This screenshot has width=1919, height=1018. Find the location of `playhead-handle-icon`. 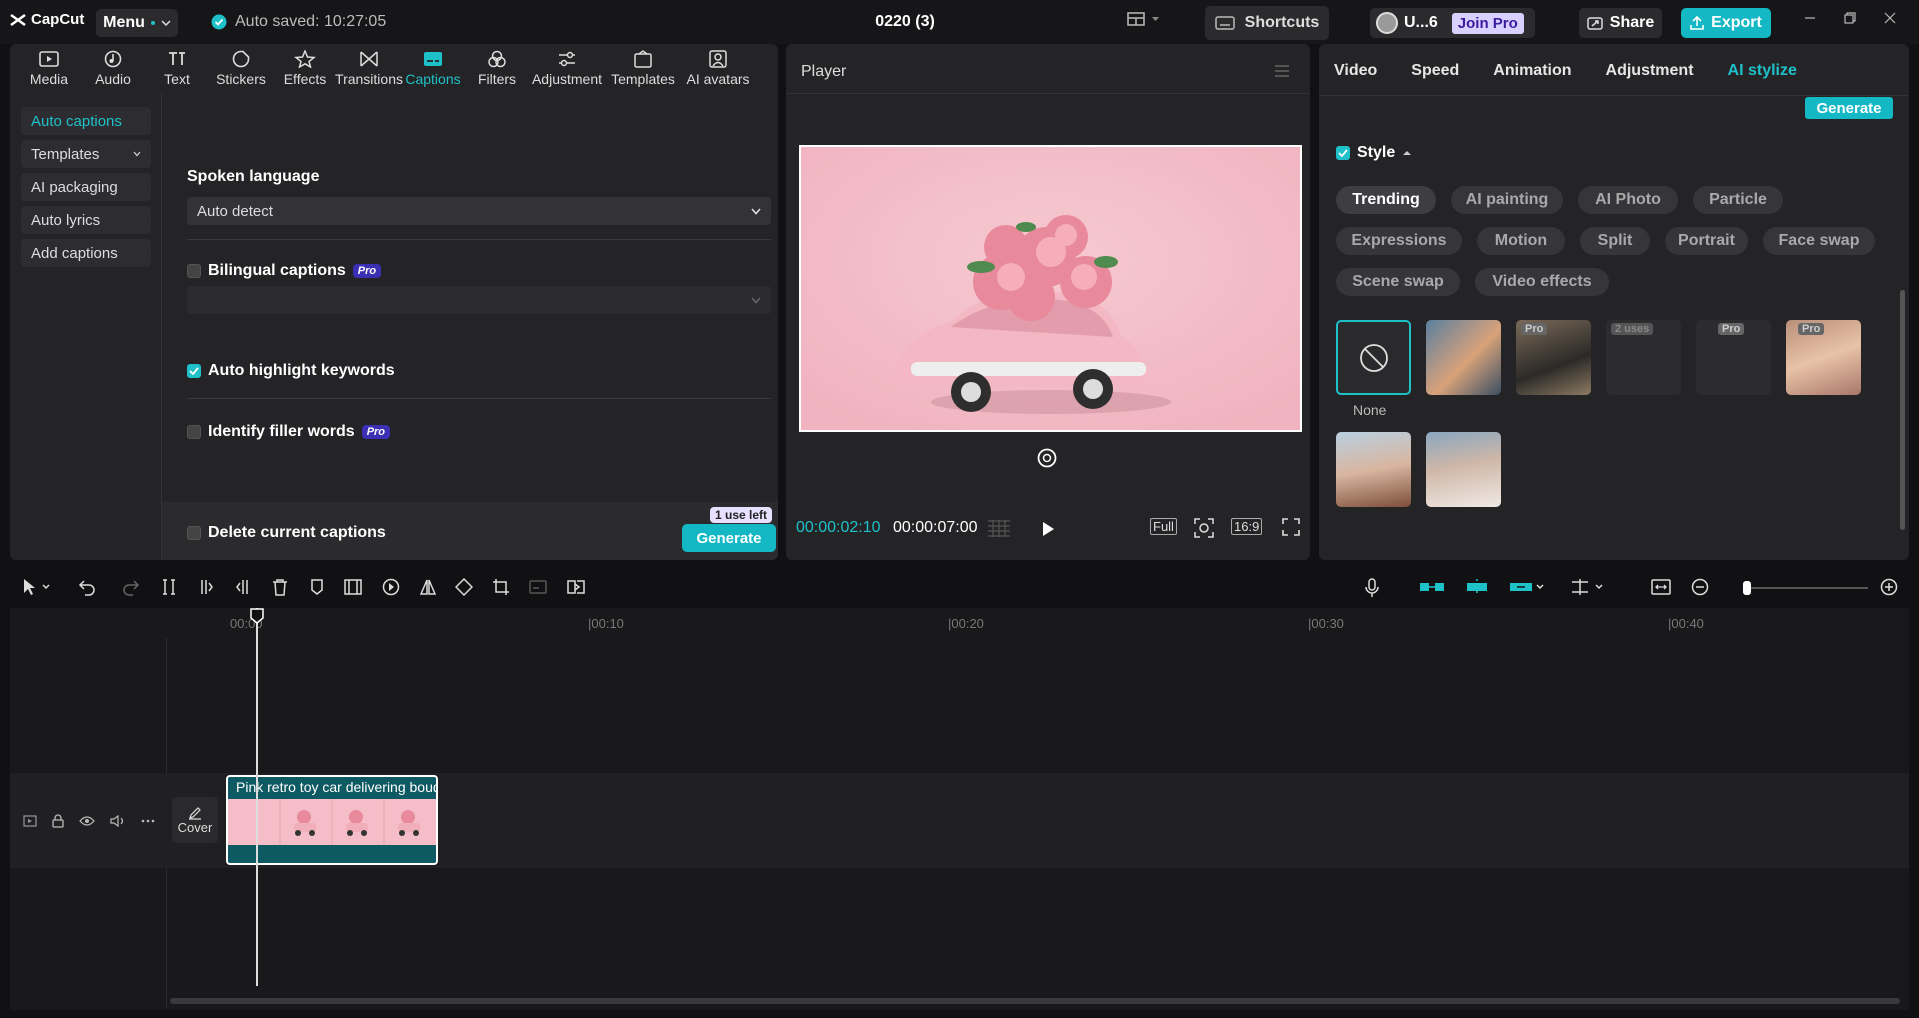

playhead-handle-icon is located at coordinates (257, 616).